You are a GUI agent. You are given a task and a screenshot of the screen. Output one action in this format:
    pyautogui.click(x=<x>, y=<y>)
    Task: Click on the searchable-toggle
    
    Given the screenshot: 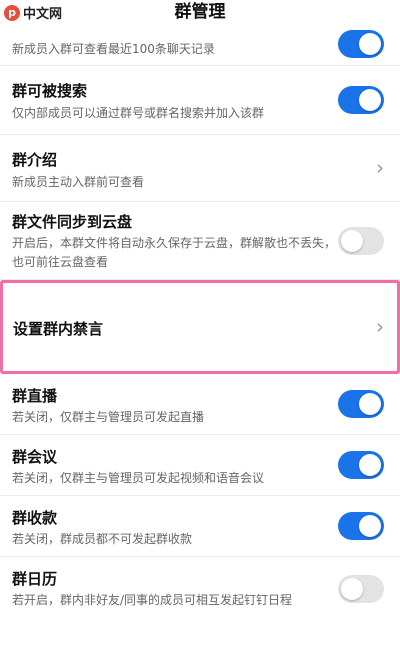 What is the action you would take?
    pyautogui.click(x=361, y=100)
    